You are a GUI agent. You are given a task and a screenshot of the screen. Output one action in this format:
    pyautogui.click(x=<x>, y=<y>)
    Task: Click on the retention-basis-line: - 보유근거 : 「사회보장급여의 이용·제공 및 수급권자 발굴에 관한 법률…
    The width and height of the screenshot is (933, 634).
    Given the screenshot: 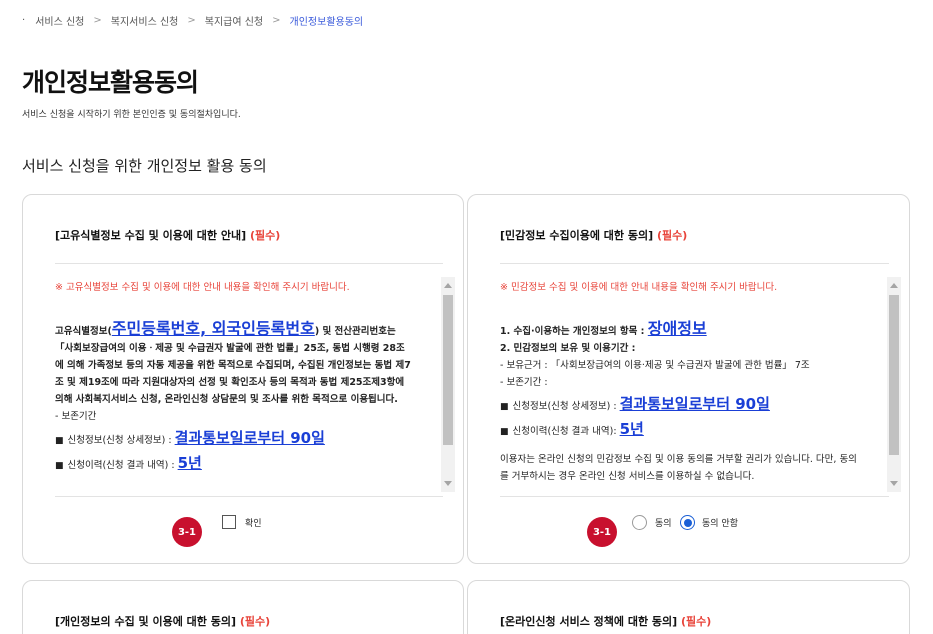 What is the action you would take?
    pyautogui.click(x=655, y=365)
    